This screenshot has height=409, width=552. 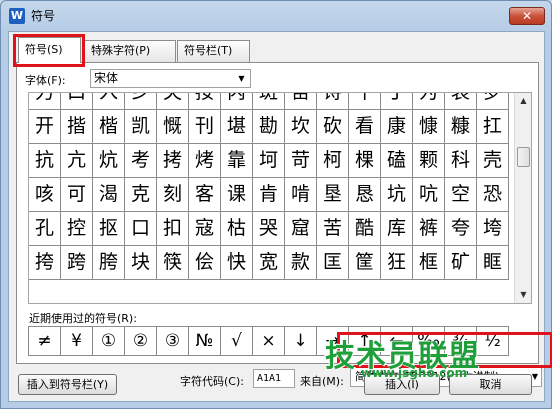 What do you see at coordinates (77, 229) in the screenshot?
I see `symbol-cell: 控` at bounding box center [77, 229].